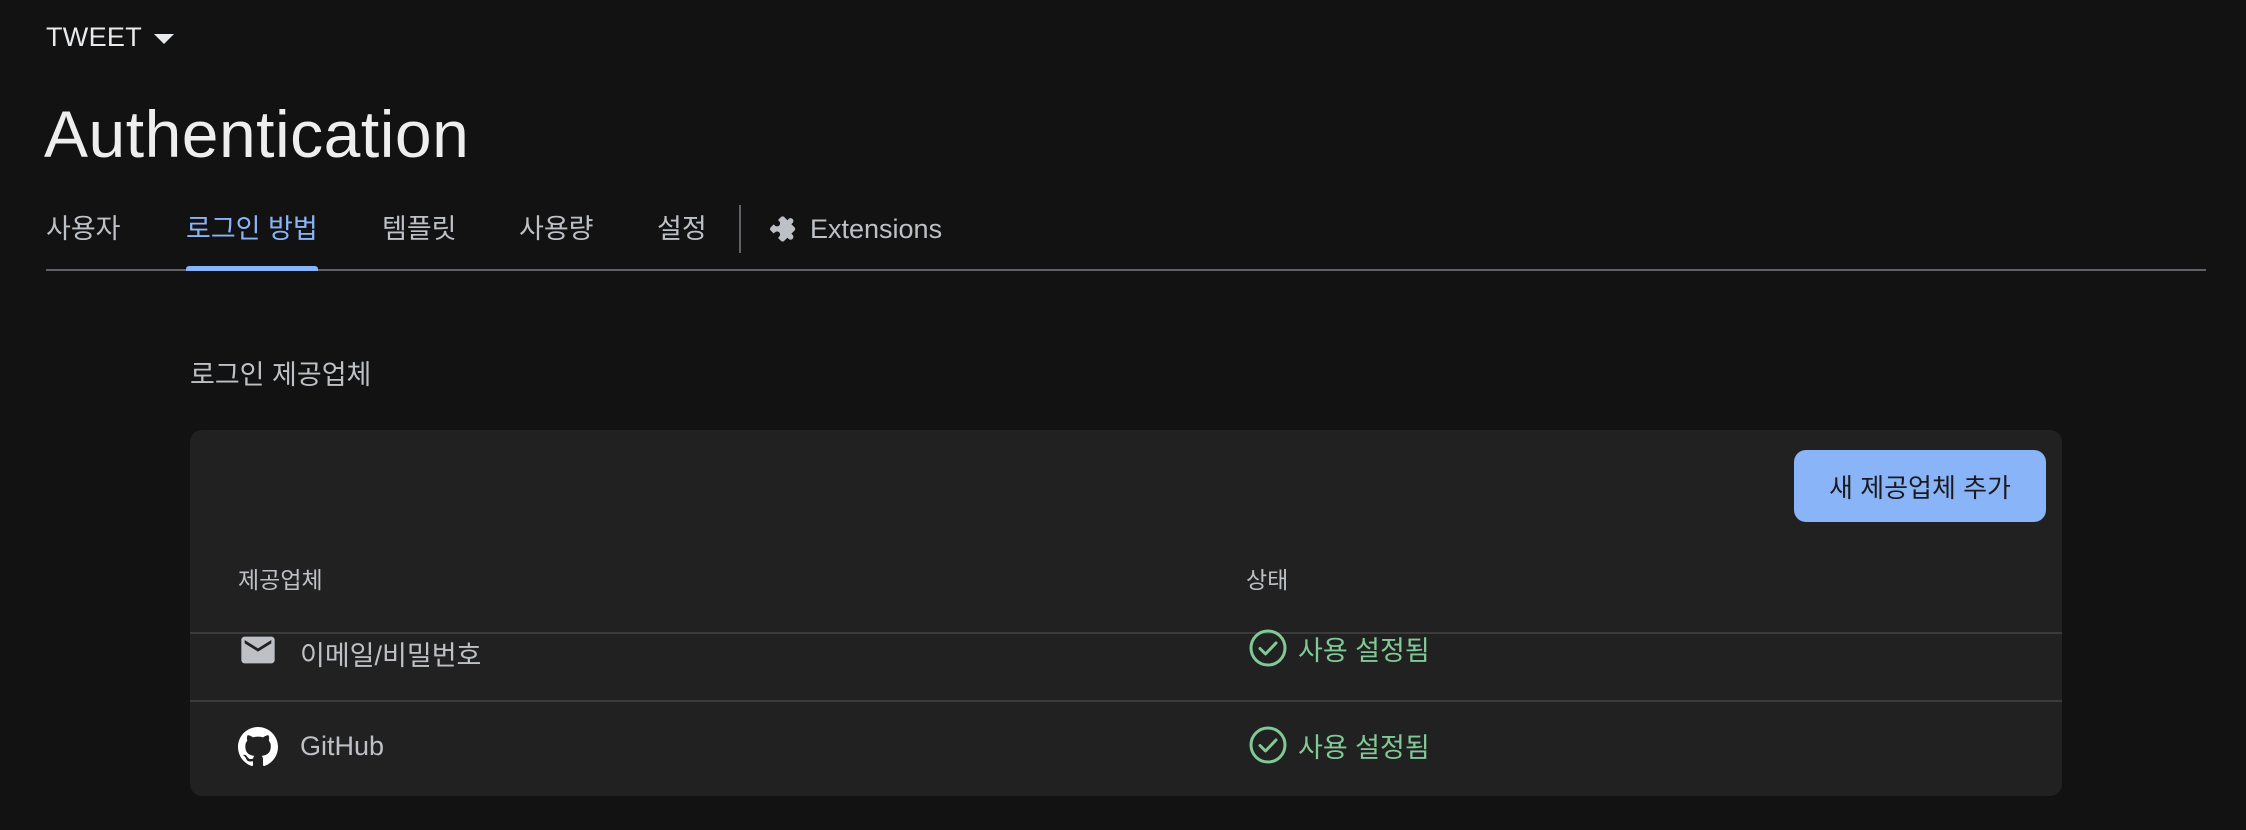  I want to click on tab-settings: 설정, so click(682, 237).